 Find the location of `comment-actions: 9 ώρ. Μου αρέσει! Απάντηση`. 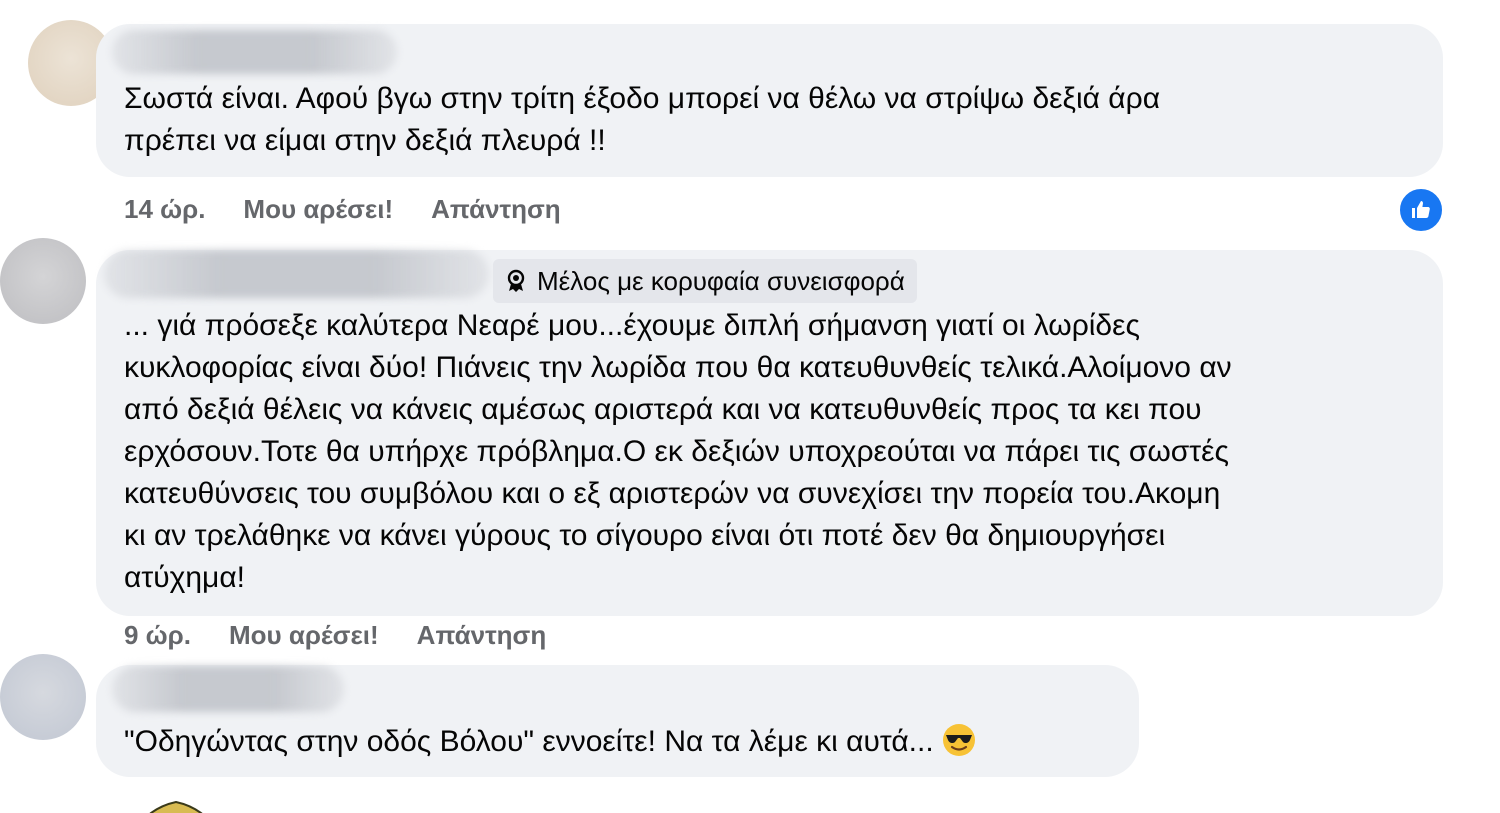

comment-actions: 9 ώρ. Μου αρέσει! Απάντηση is located at coordinates (335, 635).